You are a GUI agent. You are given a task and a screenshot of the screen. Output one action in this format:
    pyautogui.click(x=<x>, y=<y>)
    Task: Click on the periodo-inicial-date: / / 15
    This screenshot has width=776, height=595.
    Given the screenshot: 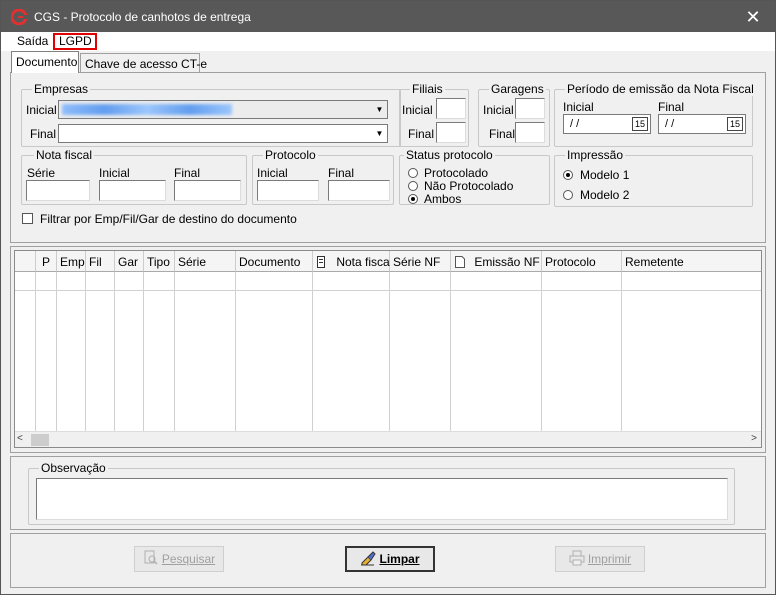 What is the action you would take?
    pyautogui.click(x=607, y=124)
    